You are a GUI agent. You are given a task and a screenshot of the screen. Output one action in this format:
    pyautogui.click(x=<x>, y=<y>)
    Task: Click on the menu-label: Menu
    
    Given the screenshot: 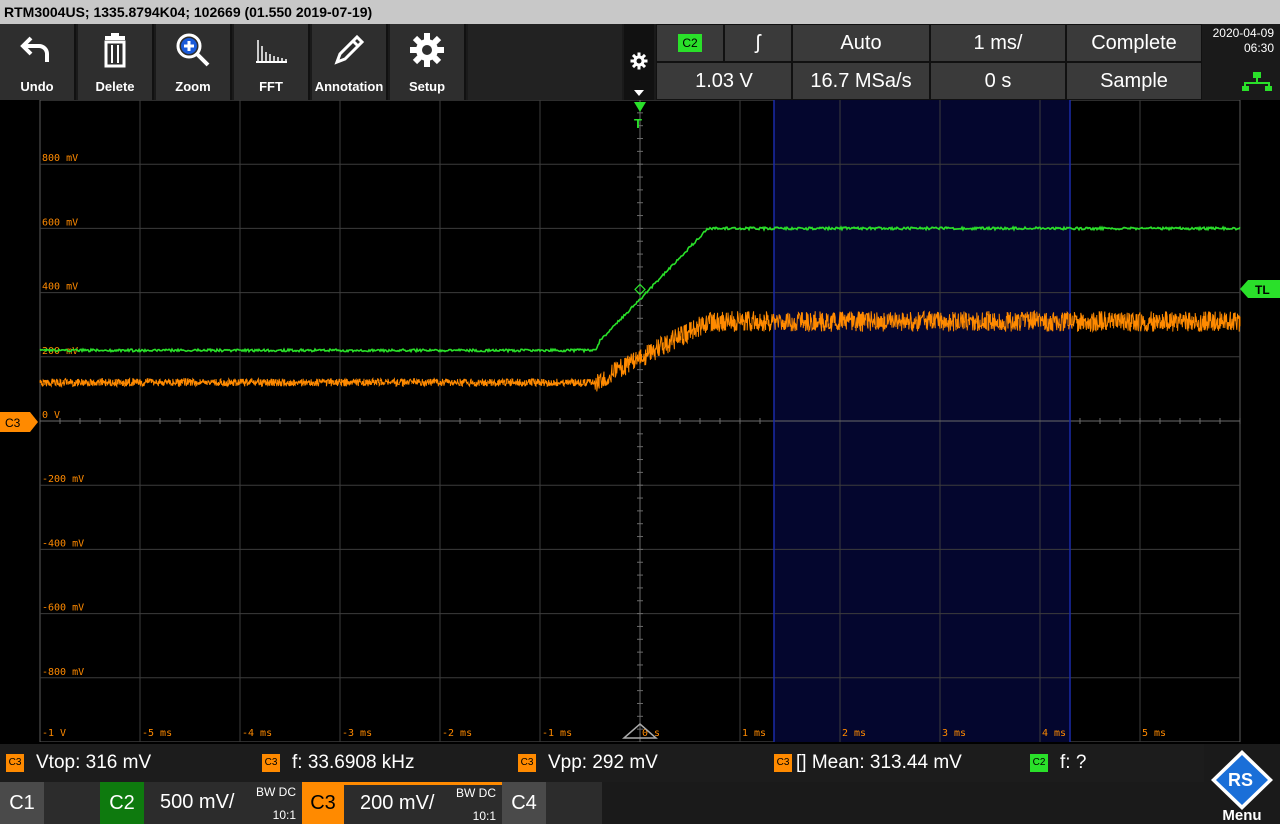 What is the action you would take?
    pyautogui.click(x=1242, y=815)
    